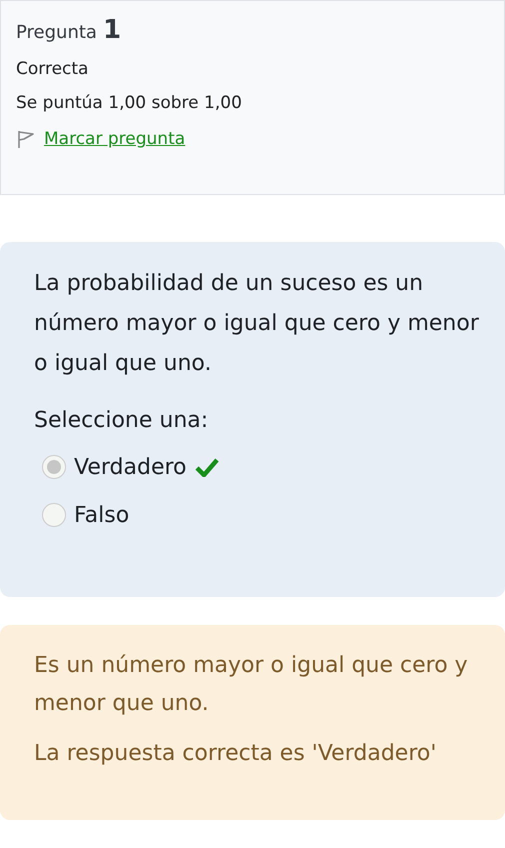  I want to click on question-number: 1, so click(112, 30).